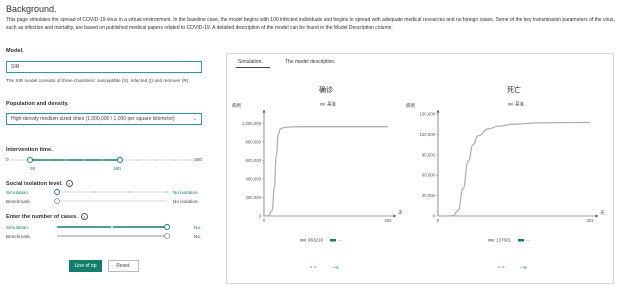 The height and width of the screenshot is (294, 624). Describe the element at coordinates (429, 154) in the screenshot. I see `y-tick-label: 90,000` at that location.